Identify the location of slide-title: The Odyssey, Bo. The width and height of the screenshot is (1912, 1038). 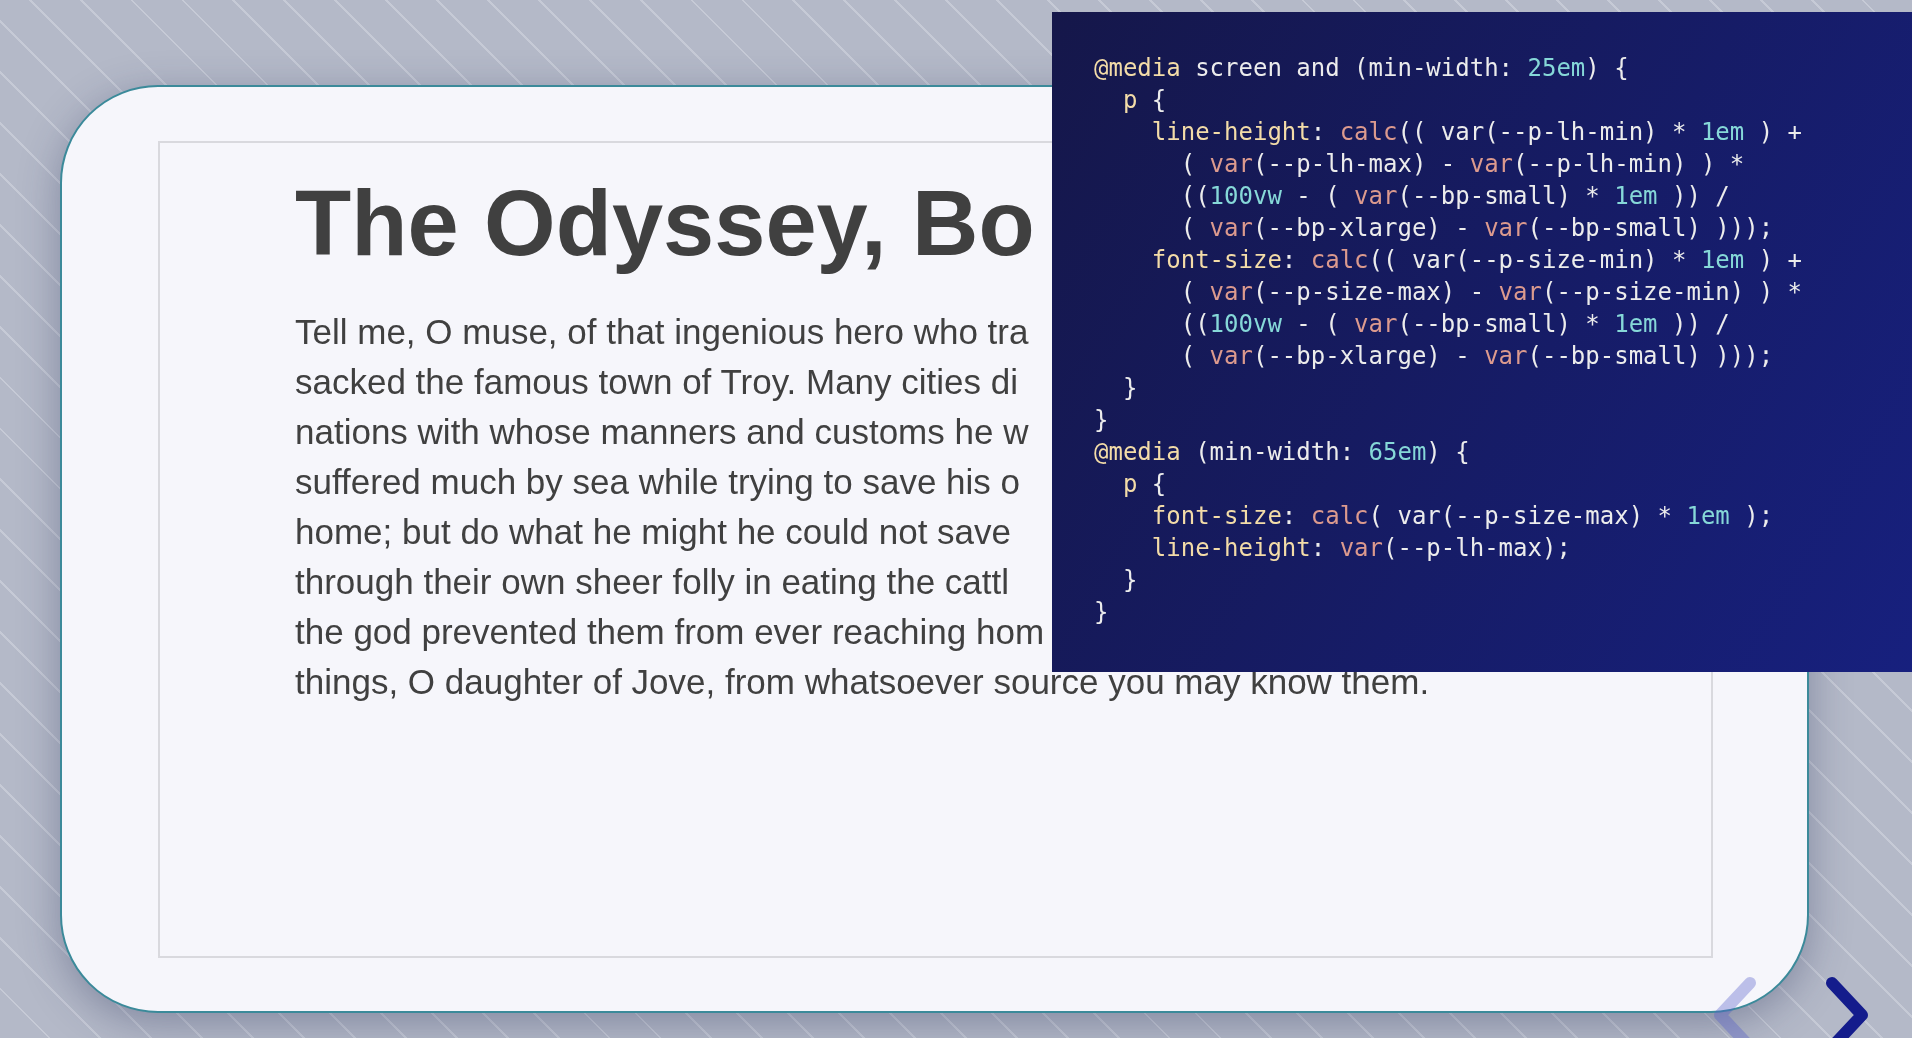
(665, 223).